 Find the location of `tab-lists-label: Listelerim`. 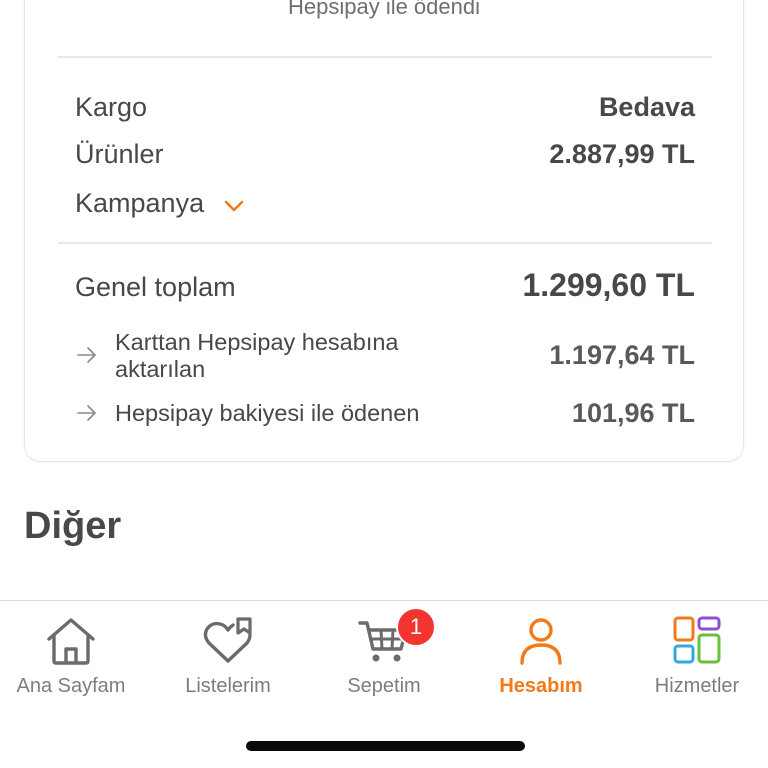

tab-lists-label: Listelerim is located at coordinates (228, 686).